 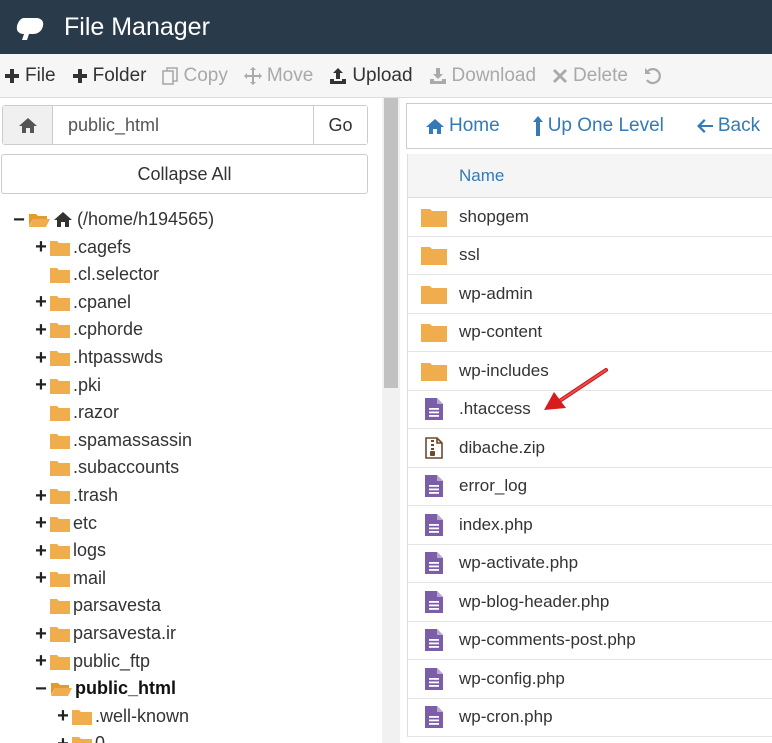 What do you see at coordinates (496, 293) in the screenshot?
I see `file-name: wp-admin` at bounding box center [496, 293].